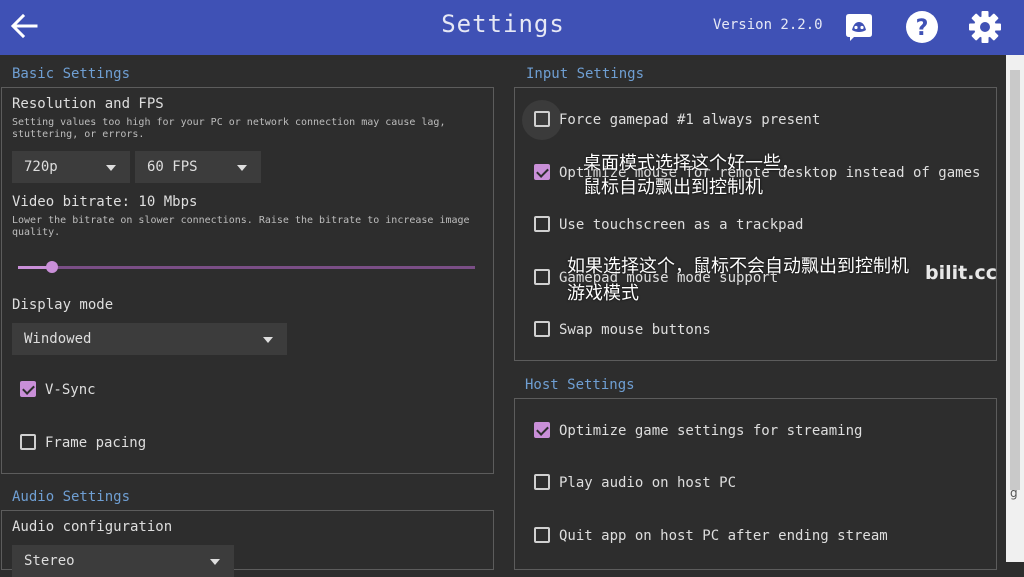  What do you see at coordinates (105, 202) in the screenshot?
I see `bitrate-label: Video bitrate: 10 Mbps` at bounding box center [105, 202].